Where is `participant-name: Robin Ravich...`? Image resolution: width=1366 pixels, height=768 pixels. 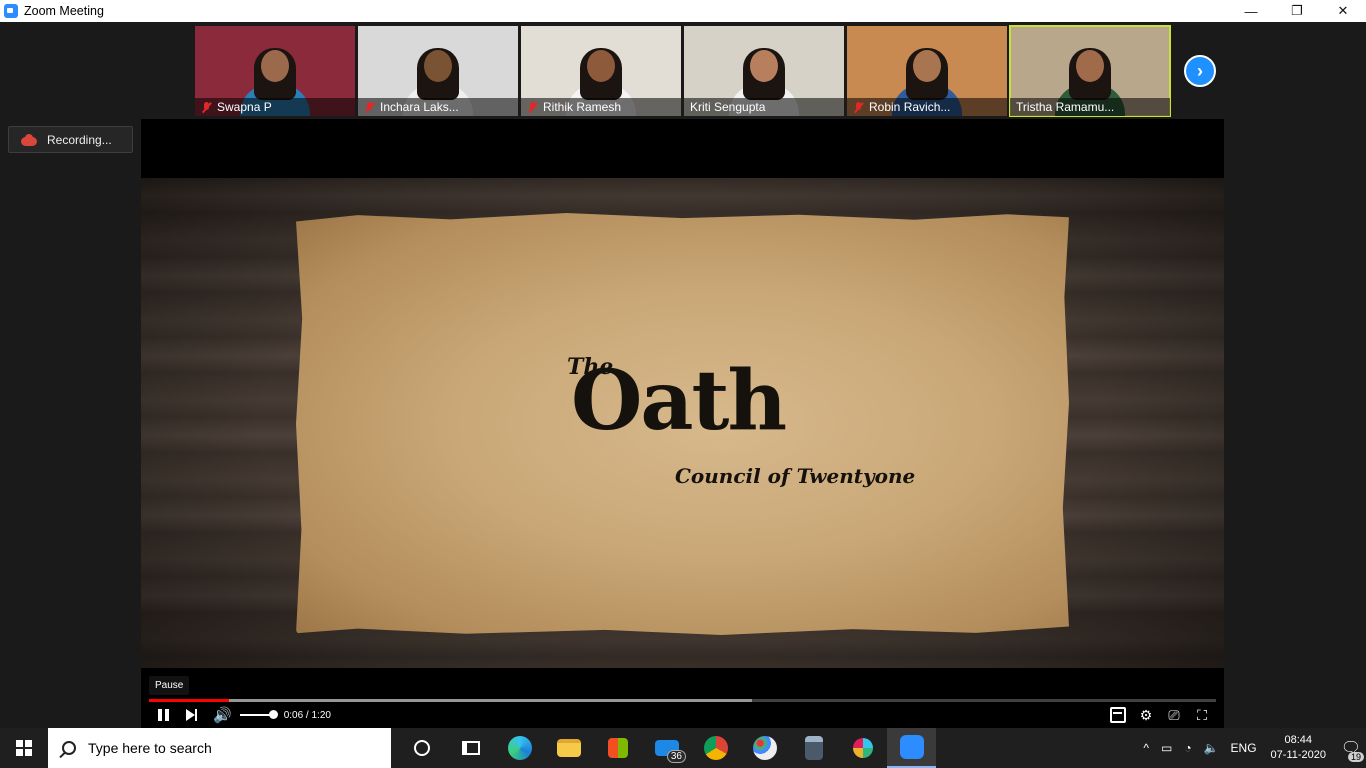 participant-name: Robin Ravich... is located at coordinates (910, 107).